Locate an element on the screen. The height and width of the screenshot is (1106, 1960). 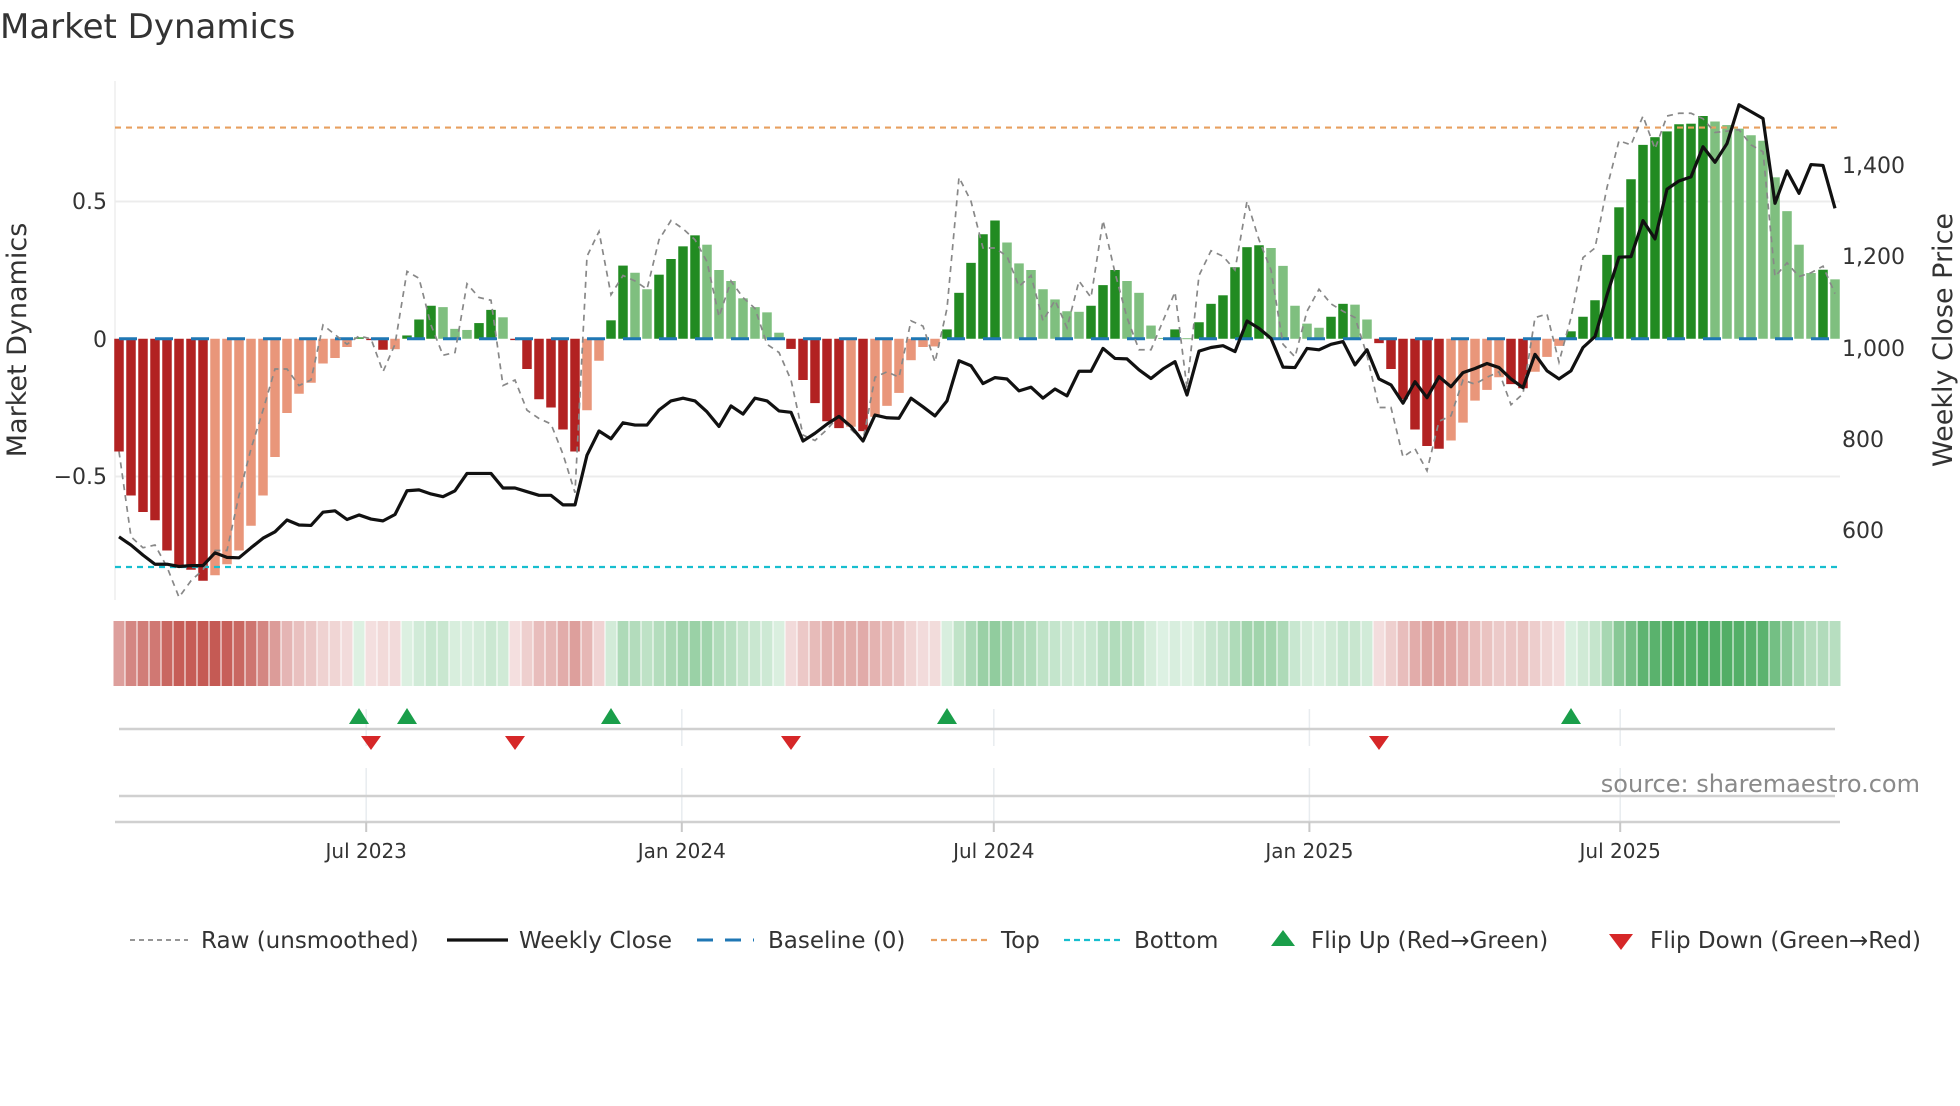
legend-item-flip_down: Flip Down (Green→Red) is located at coordinates (1765, 941).